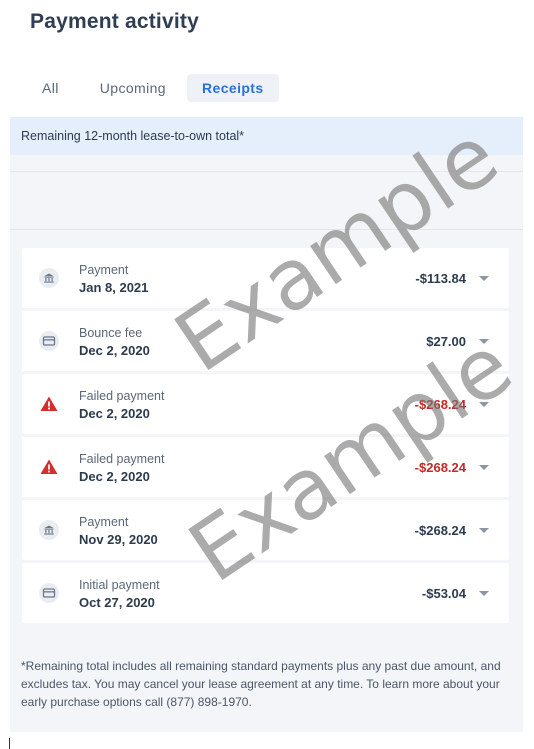 The height and width of the screenshot is (749, 534). What do you see at coordinates (117, 602) in the screenshot?
I see `transaction-date: Oct 27, 2020` at bounding box center [117, 602].